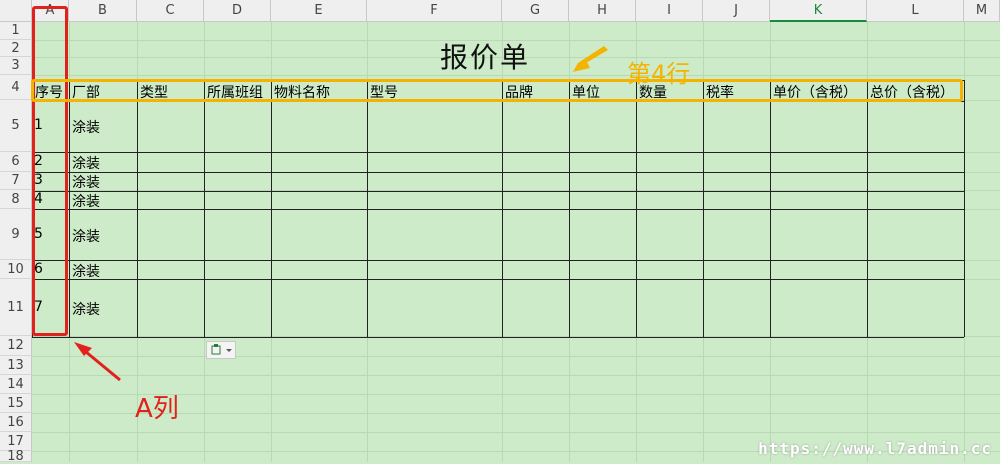 This screenshot has height=464, width=1000. What do you see at coordinates (157, 409) in the screenshot?
I see `column-annotation-label: A列` at bounding box center [157, 409].